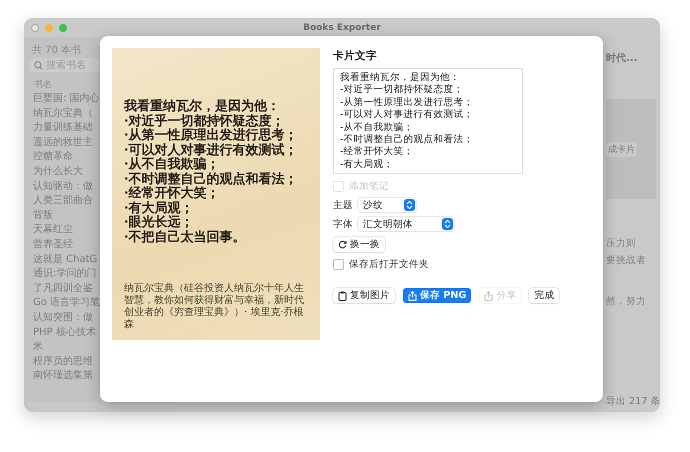 This screenshot has height=452, width=690. What do you see at coordinates (342, 295) in the screenshot?
I see `clipboard-icon` at bounding box center [342, 295].